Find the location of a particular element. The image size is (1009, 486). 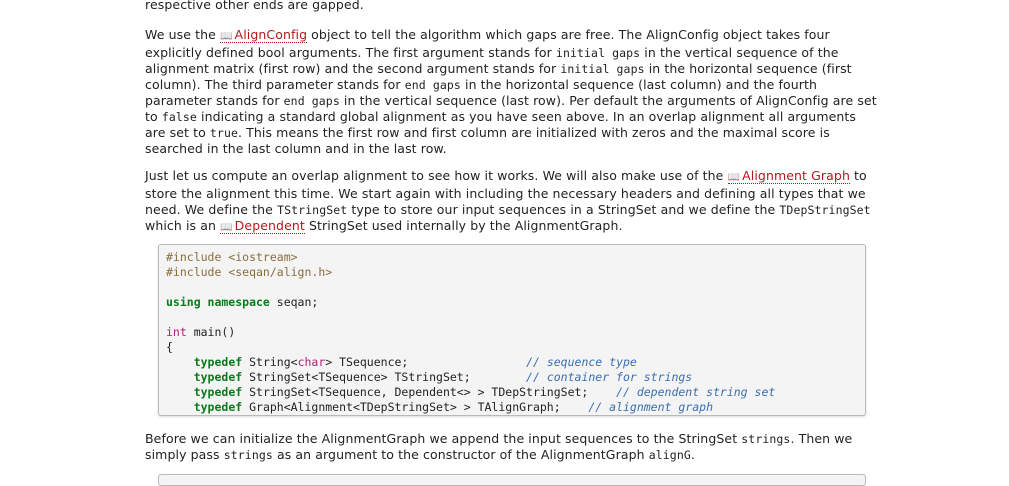

code-text: seqan; is located at coordinates (294, 302).